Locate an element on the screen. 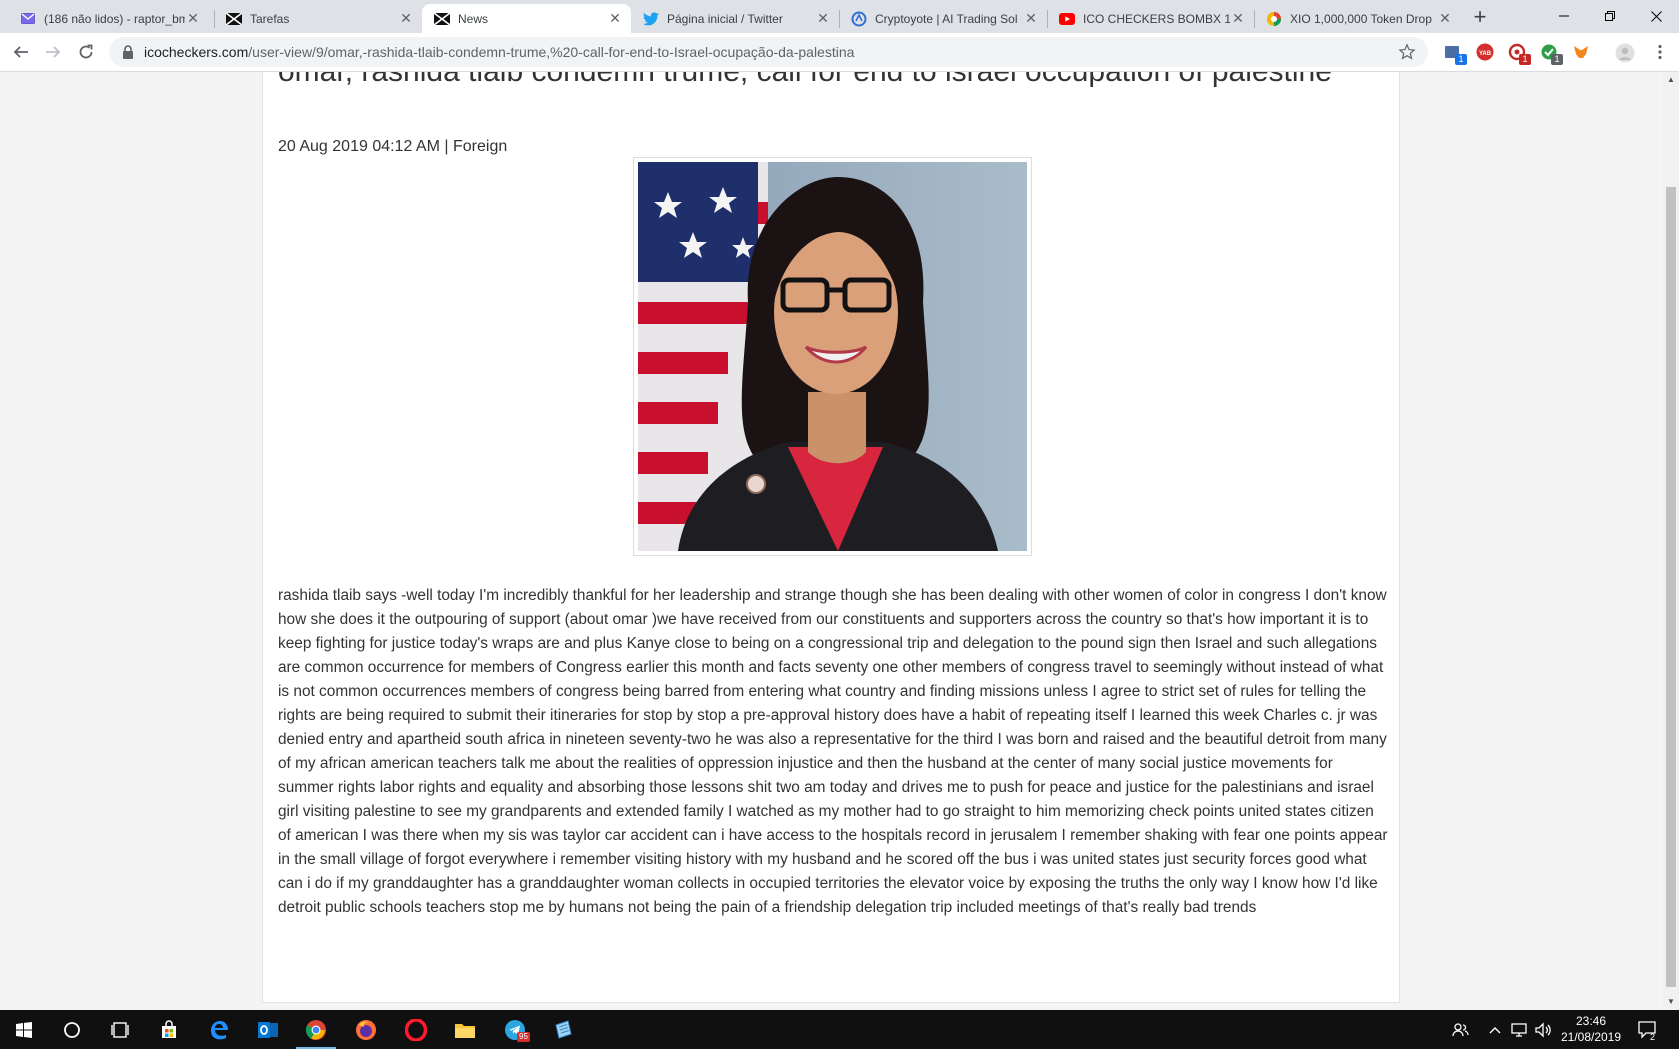 The height and width of the screenshot is (1049, 1679). action-center-button: 2 is located at coordinates (1648, 1029).